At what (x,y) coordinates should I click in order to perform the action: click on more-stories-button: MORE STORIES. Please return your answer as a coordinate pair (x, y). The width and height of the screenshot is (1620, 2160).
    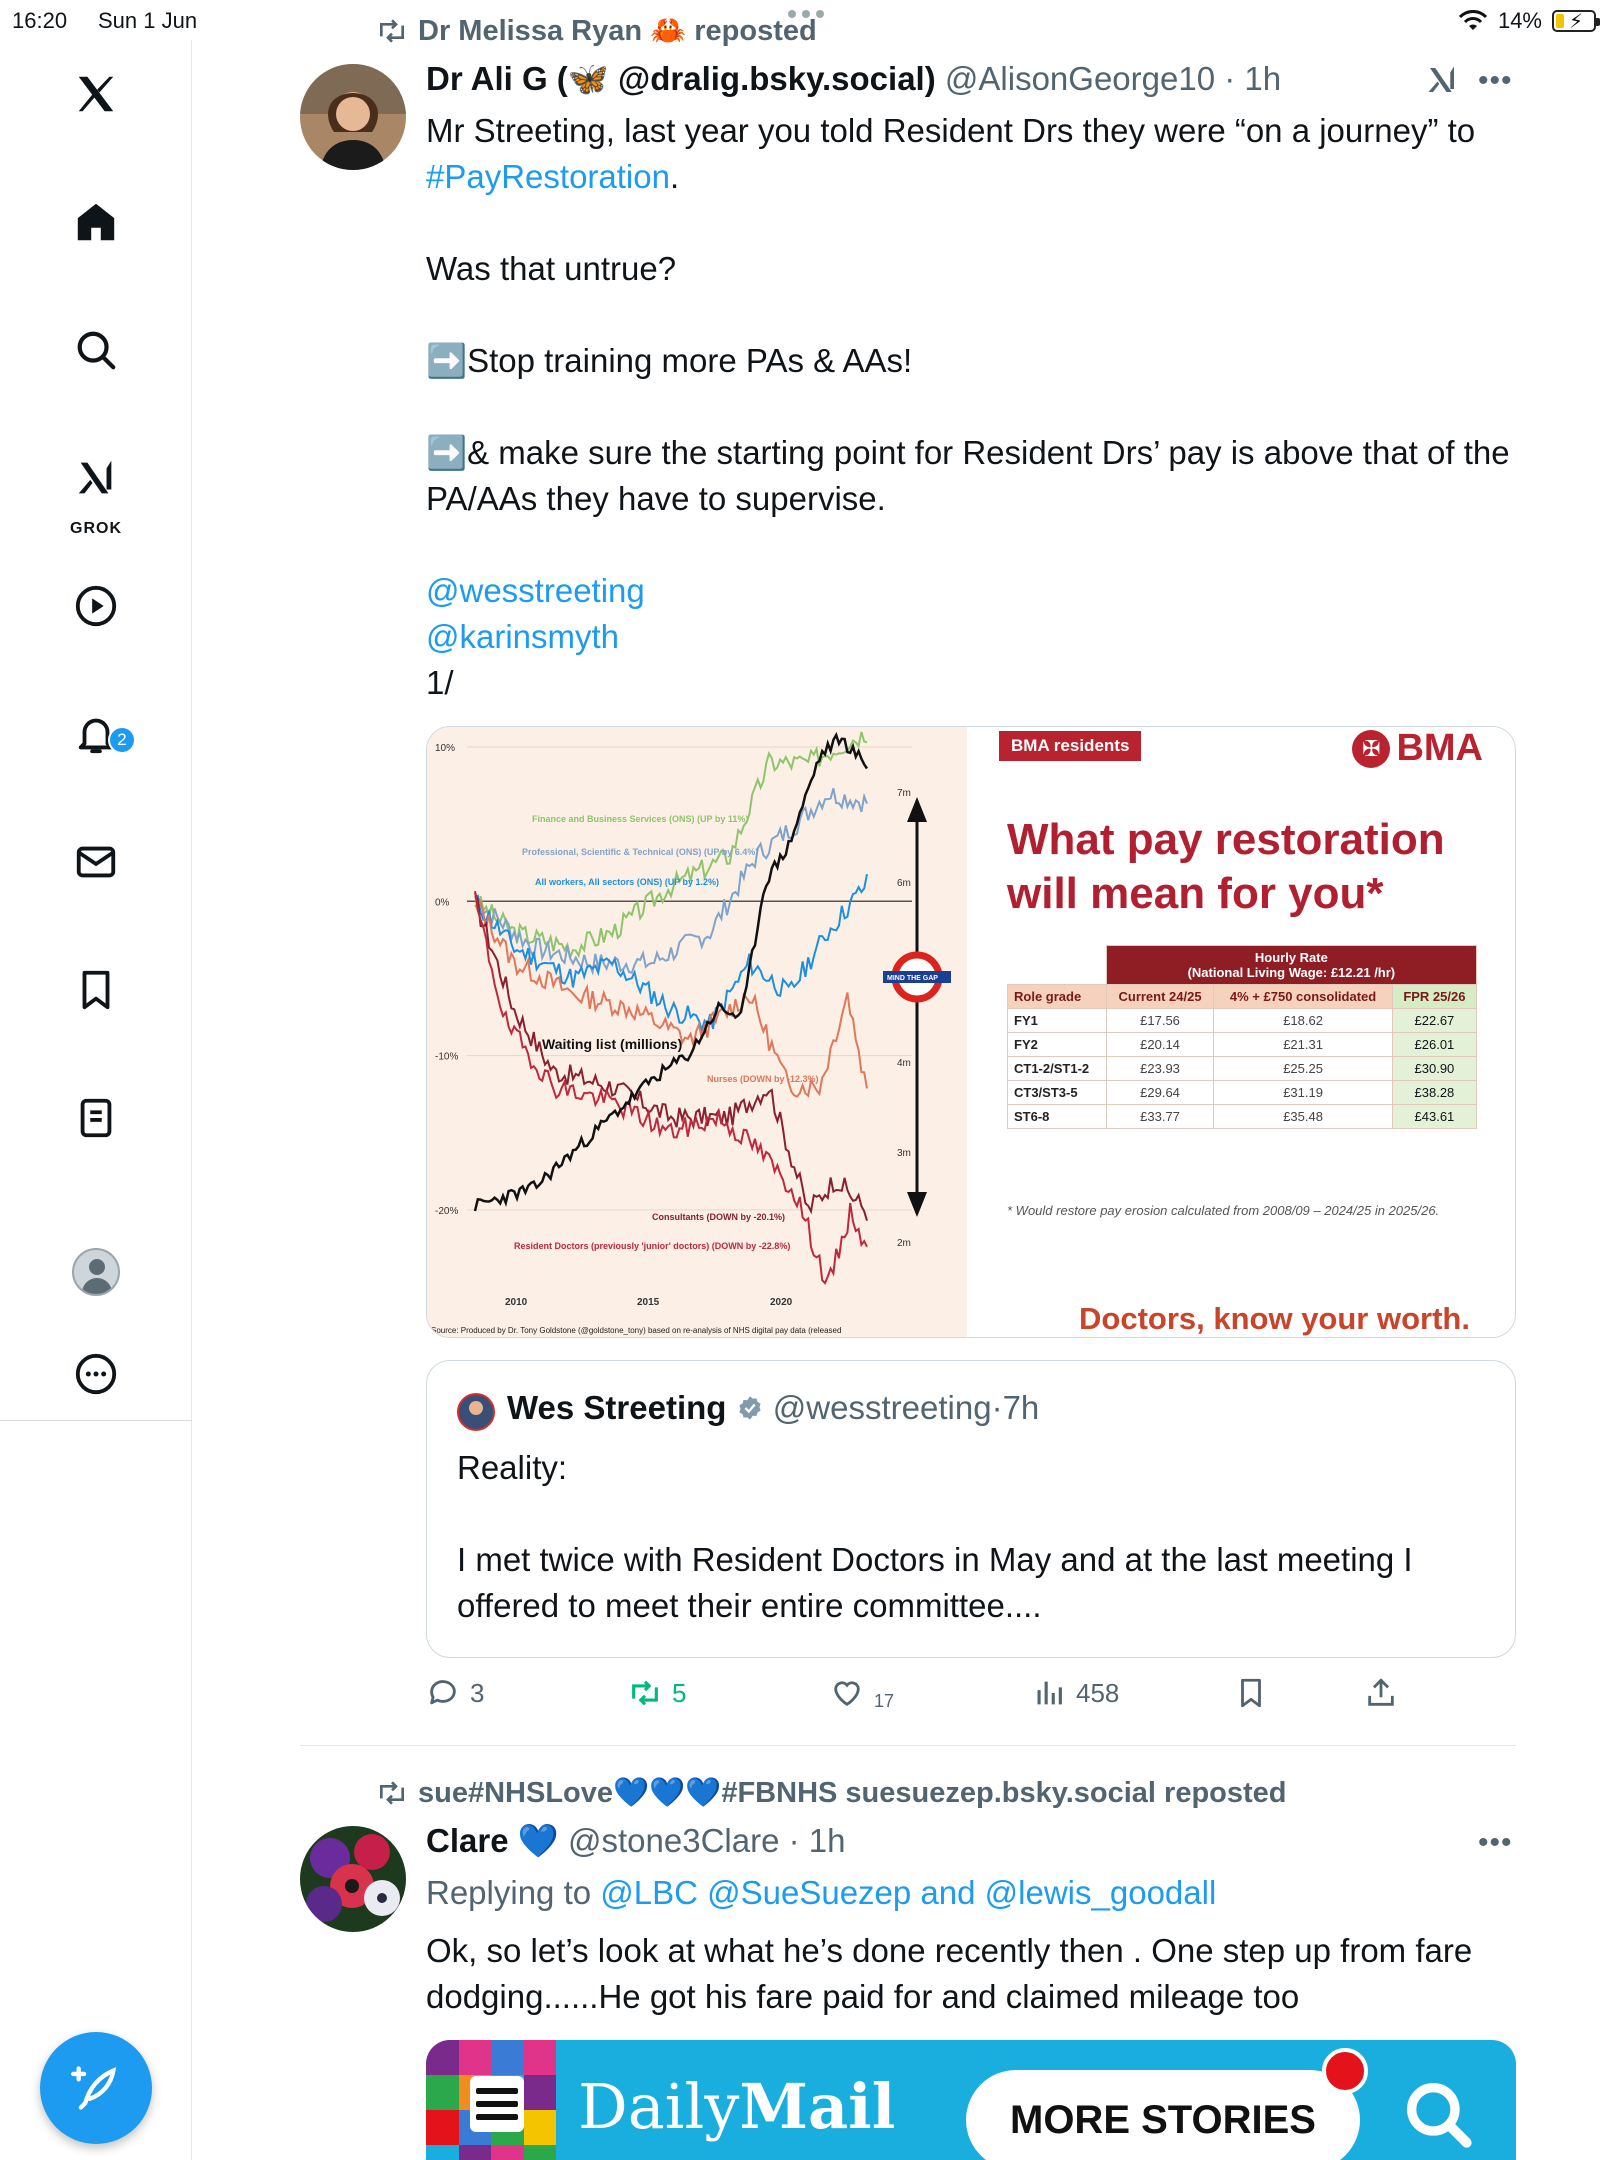
    Looking at the image, I should click on (1163, 2115).